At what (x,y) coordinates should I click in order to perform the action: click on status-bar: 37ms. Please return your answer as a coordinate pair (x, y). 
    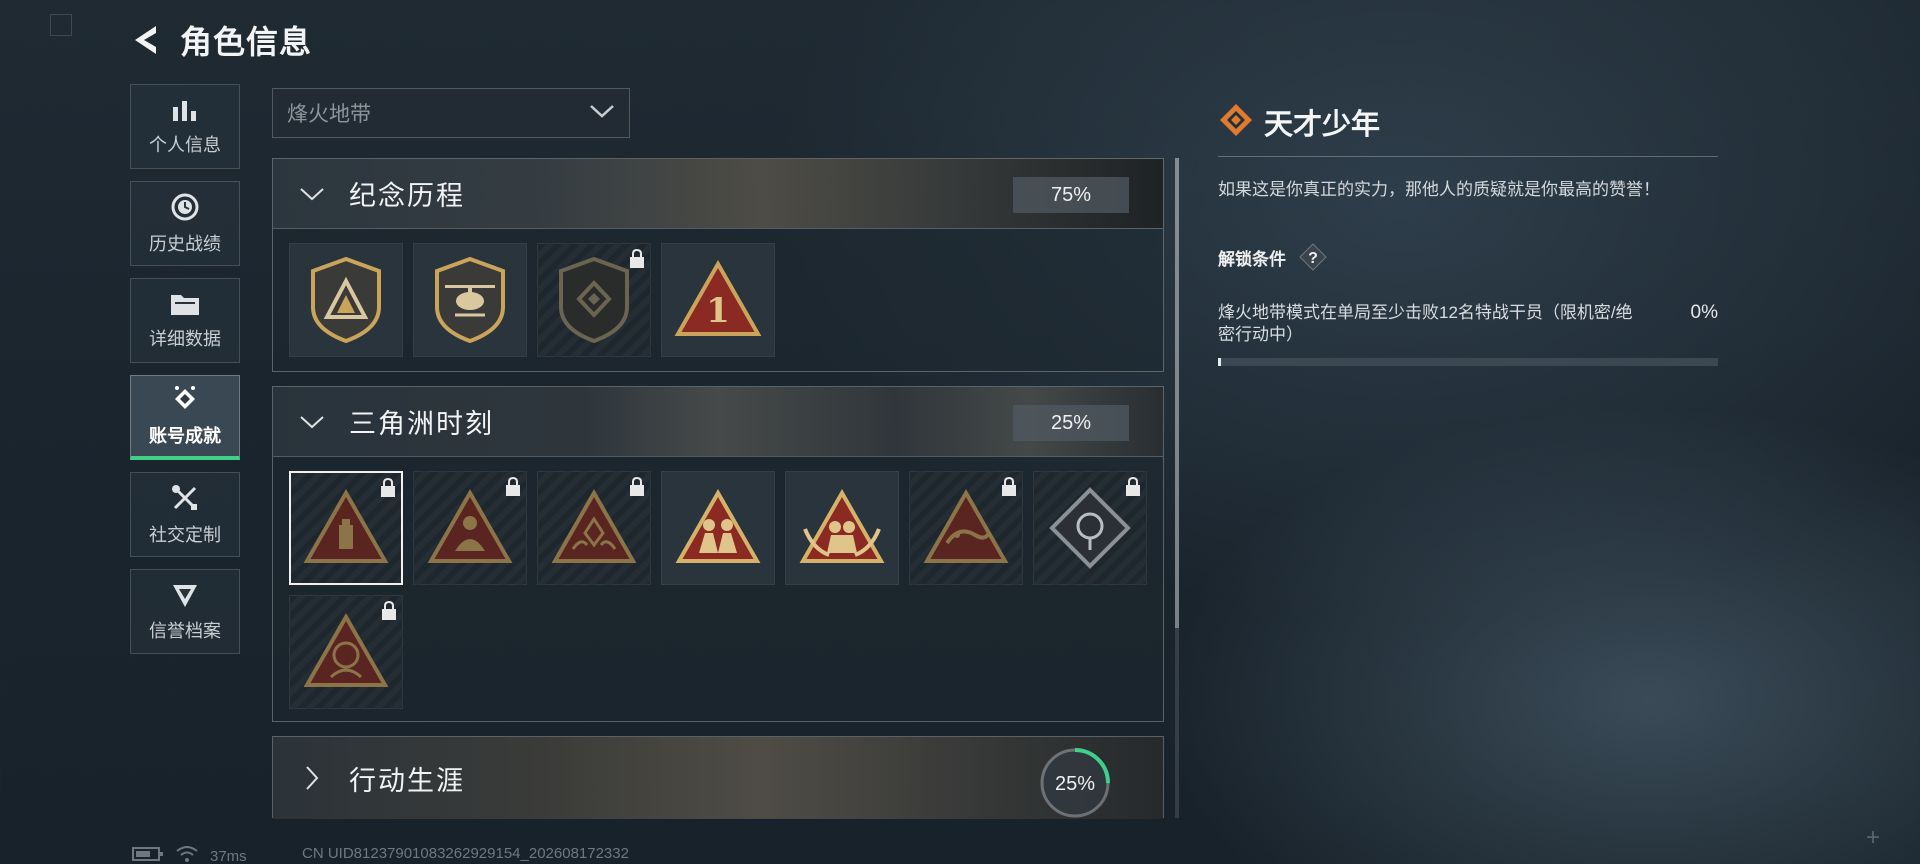
    Looking at the image, I should click on (189, 854).